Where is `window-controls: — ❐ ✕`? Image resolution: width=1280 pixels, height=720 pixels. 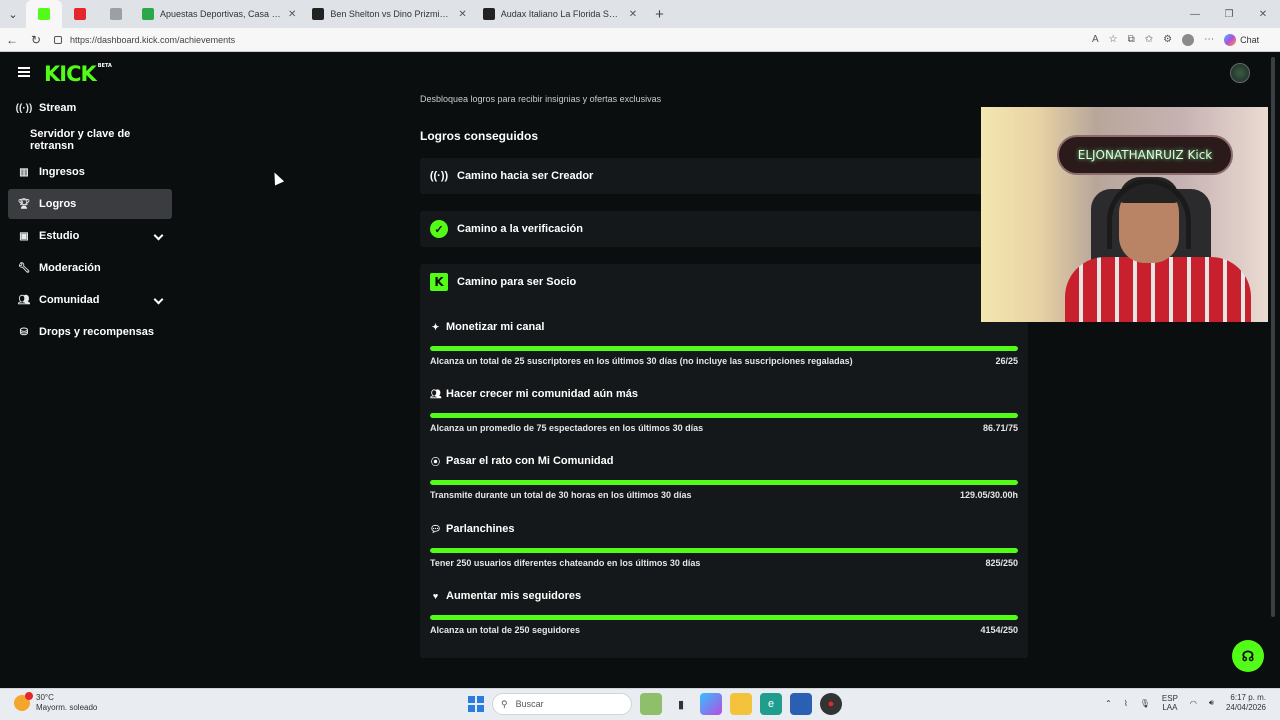 window-controls: — ❐ ✕ is located at coordinates (1229, 14).